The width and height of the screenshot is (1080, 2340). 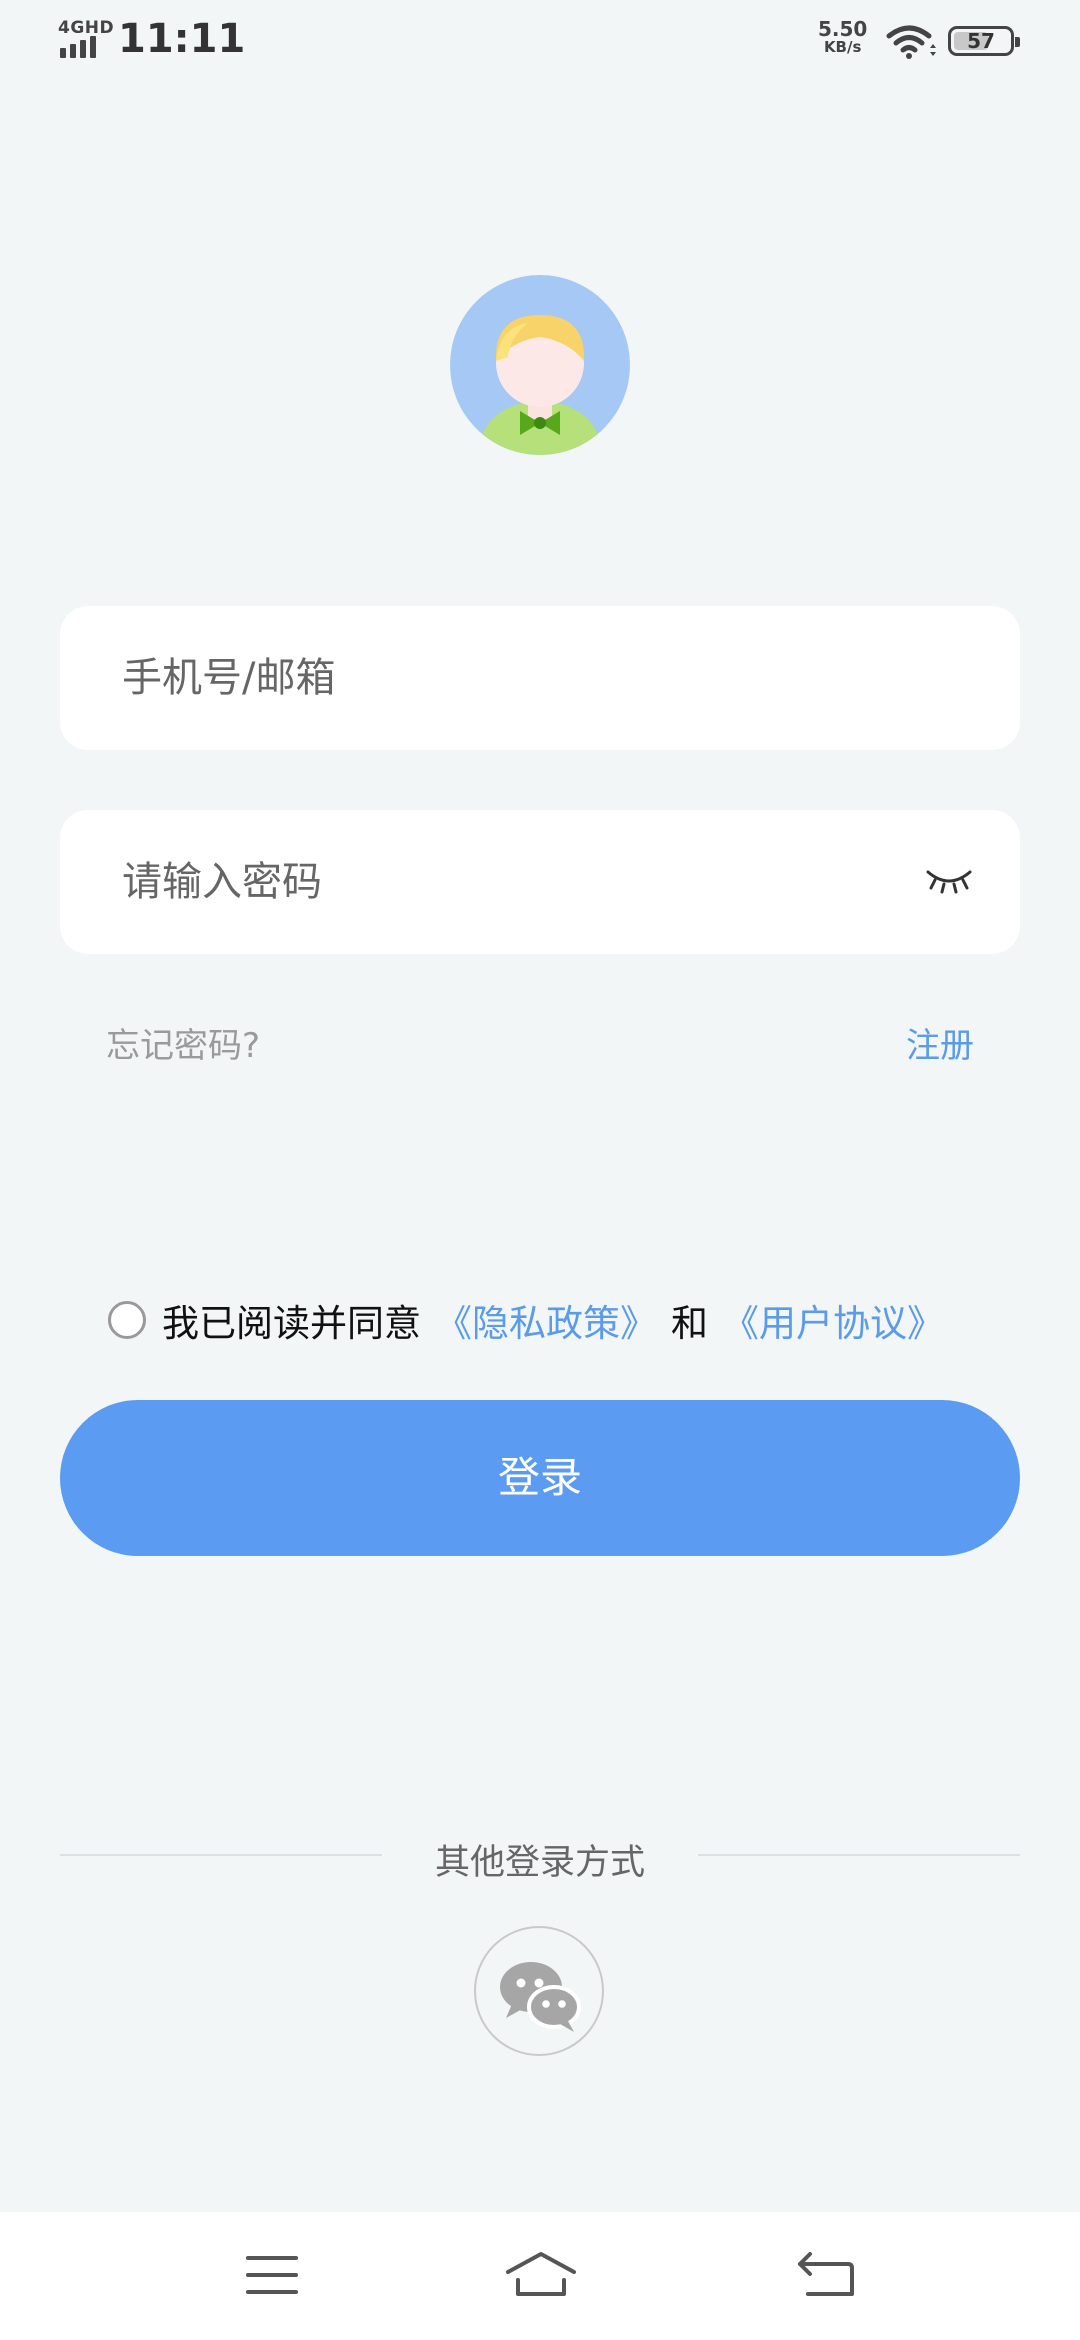 I want to click on other-login-label: 其他登录方式, so click(x=539, y=1863).